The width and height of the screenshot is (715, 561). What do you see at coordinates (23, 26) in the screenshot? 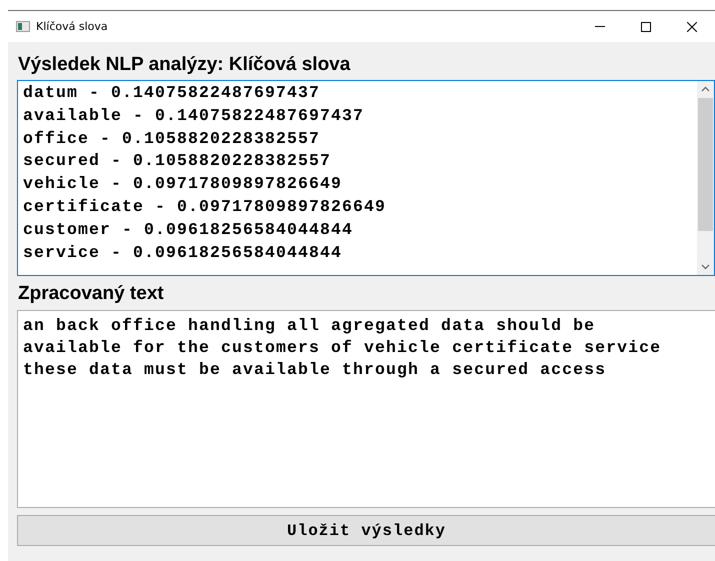
I see `app-icon` at bounding box center [23, 26].